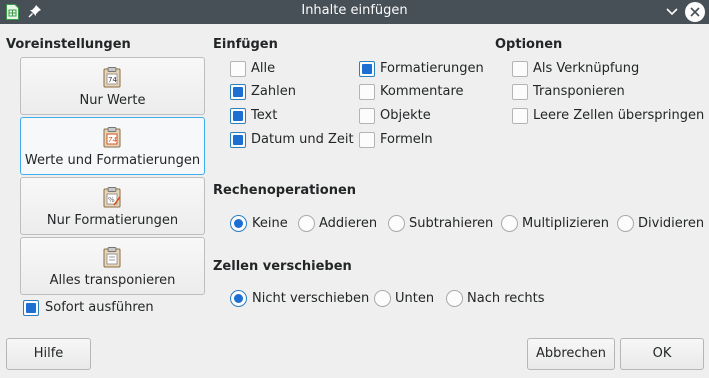 The height and width of the screenshot is (378, 709). Describe the element at coordinates (571, 354) in the screenshot. I see `cancel-button: Abbrechen` at that location.